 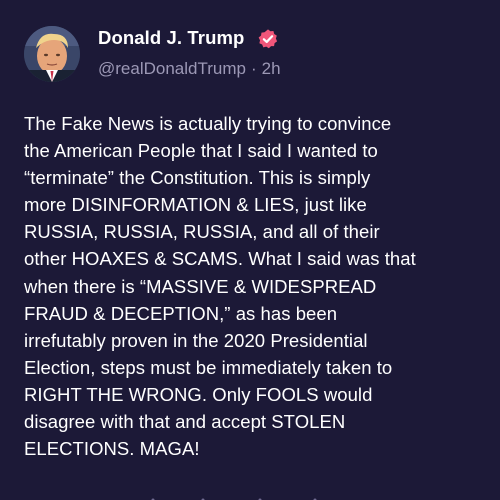 I want to click on author-meta: @realDonaldTrump · 2h, so click(x=189, y=69).